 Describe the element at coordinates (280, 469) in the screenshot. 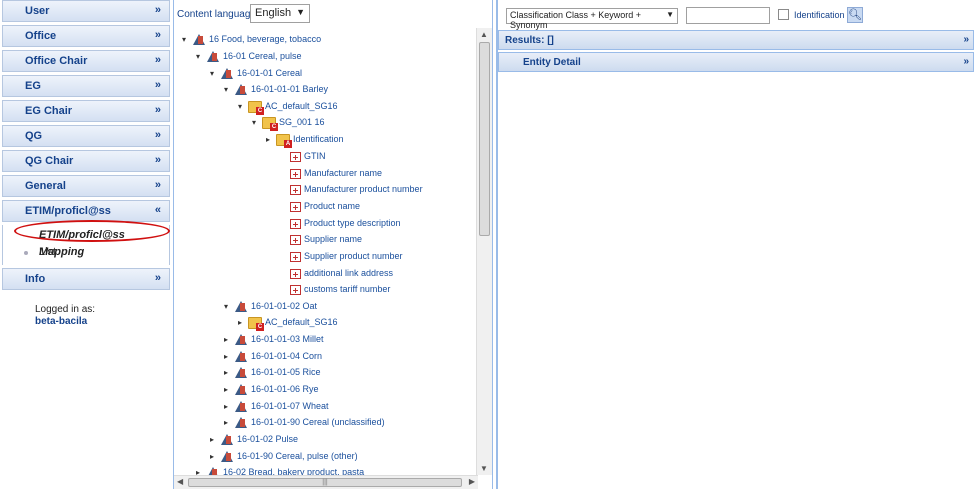

I see `tree-node: ▸ 16-02 Bread, bakery product, pasta` at that location.